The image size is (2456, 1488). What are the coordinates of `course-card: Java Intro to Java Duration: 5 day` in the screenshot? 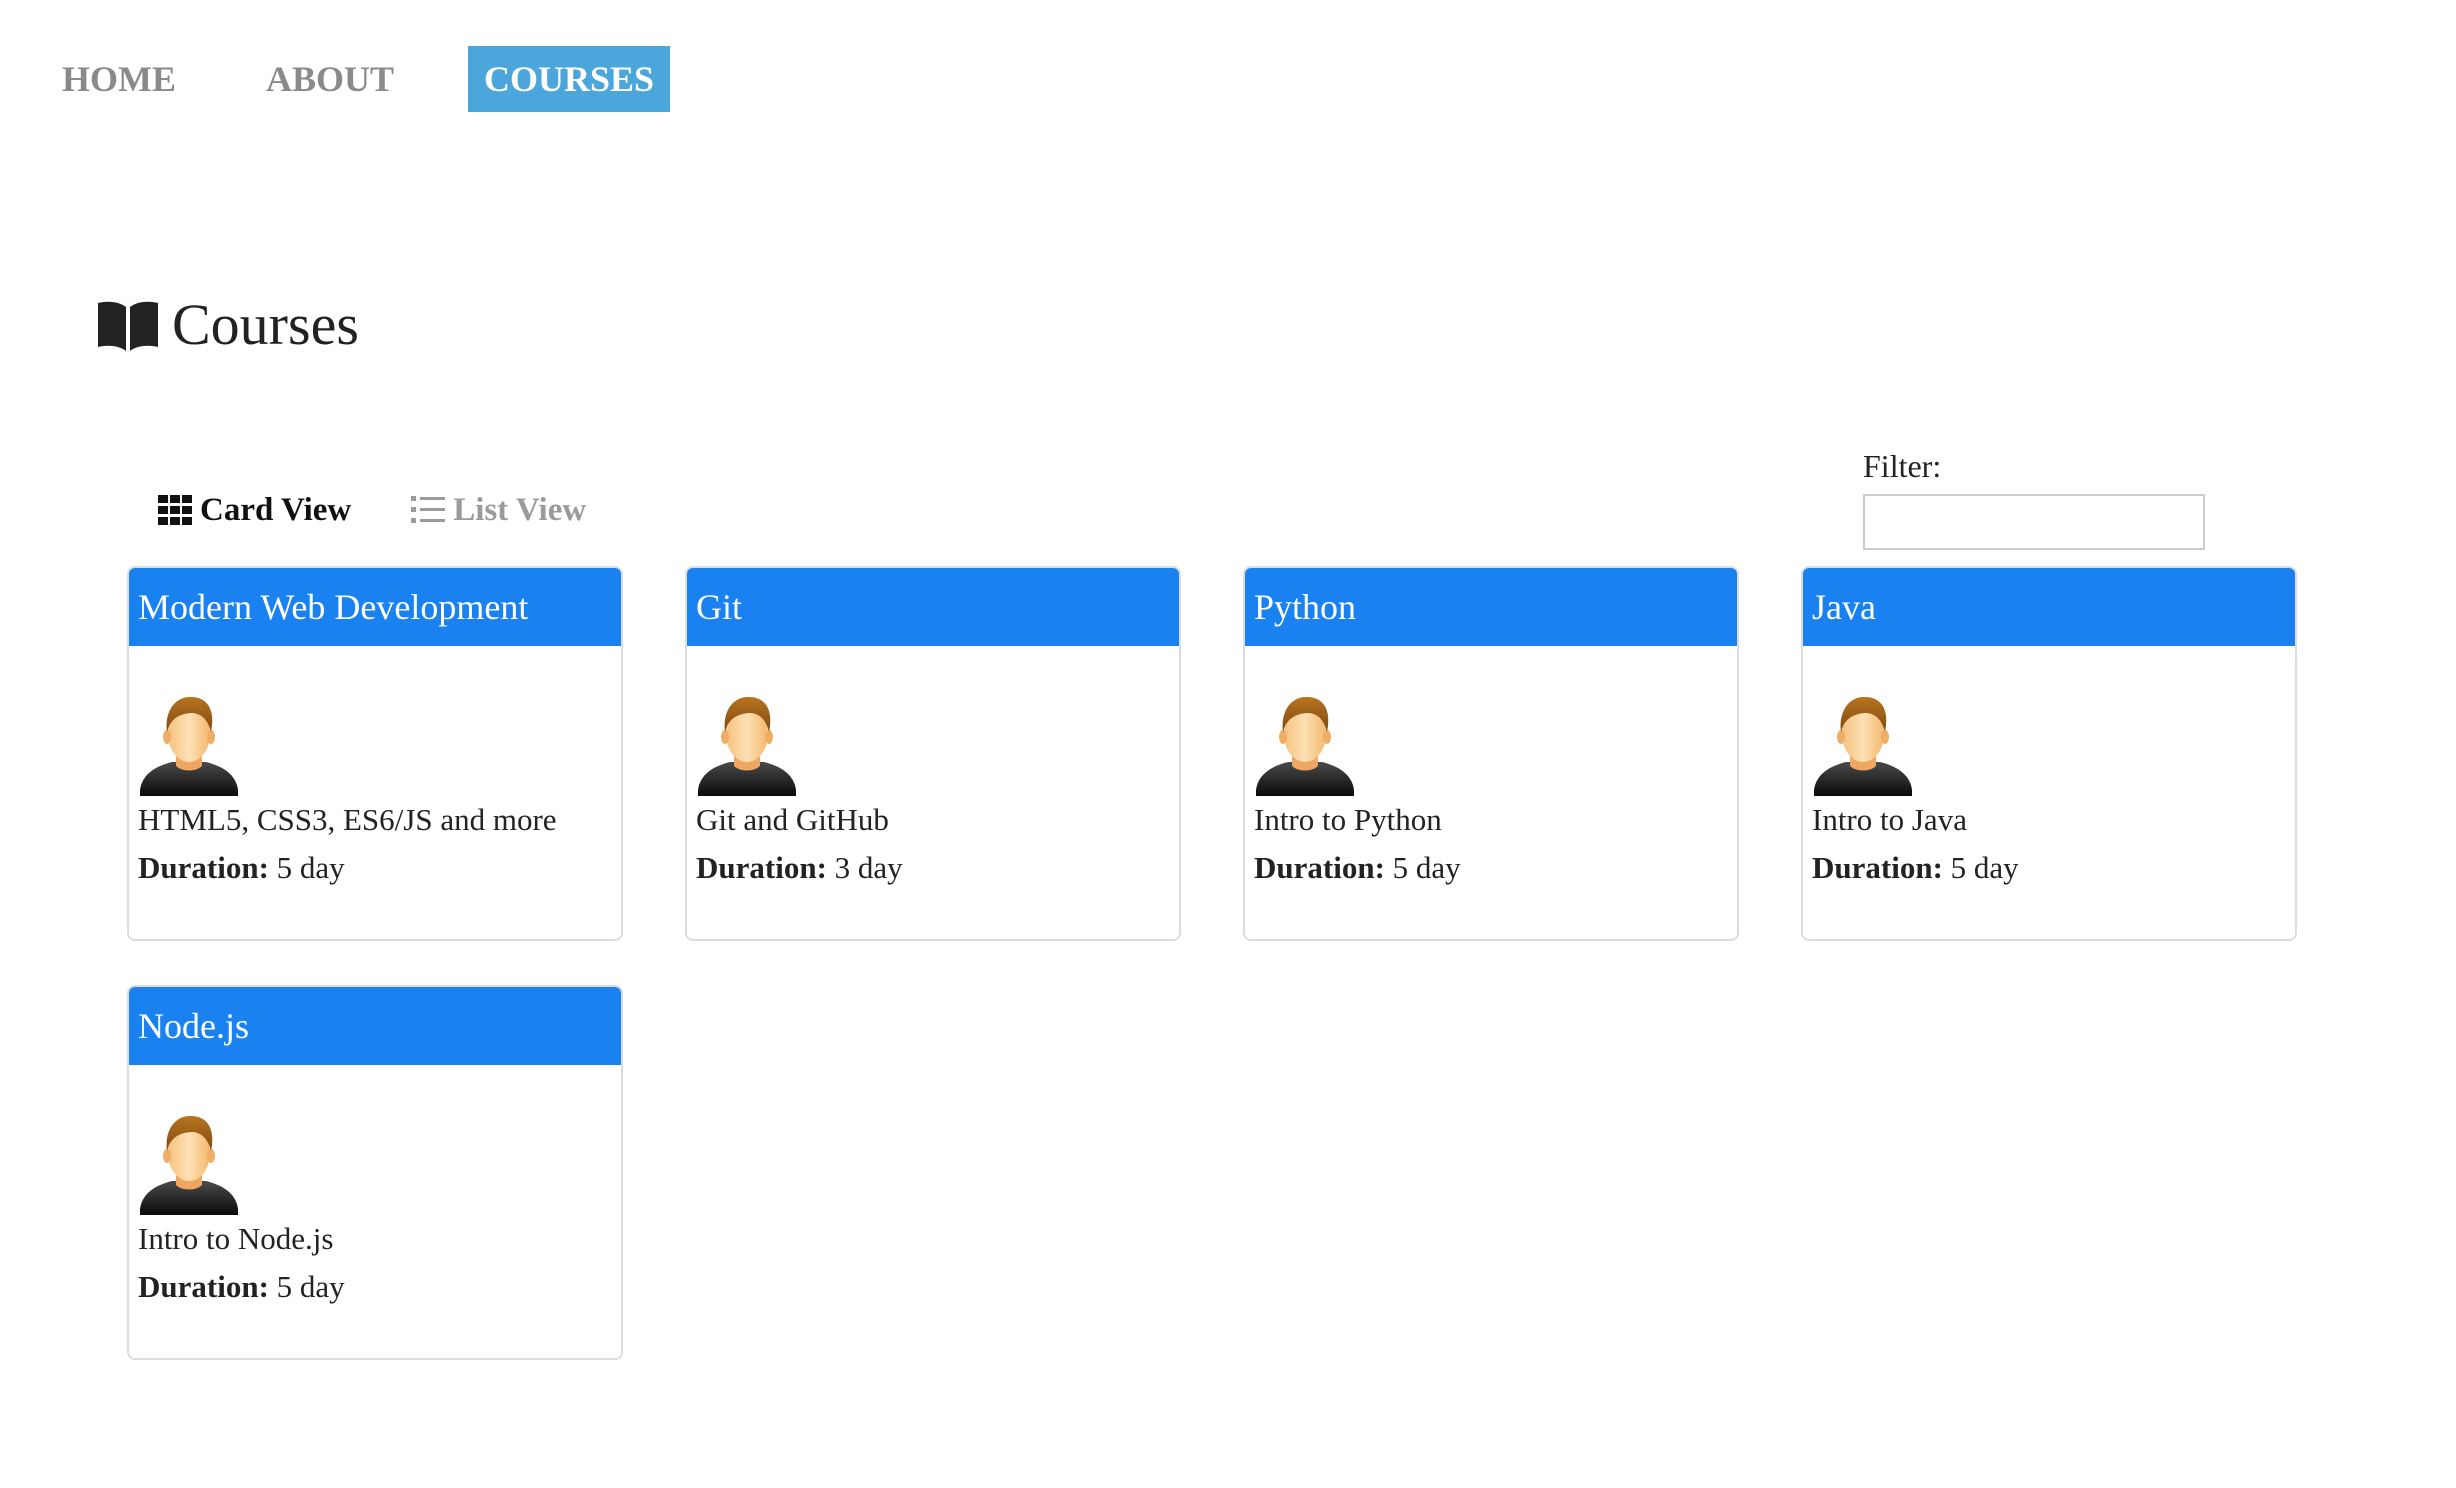 It's located at (2049, 753).